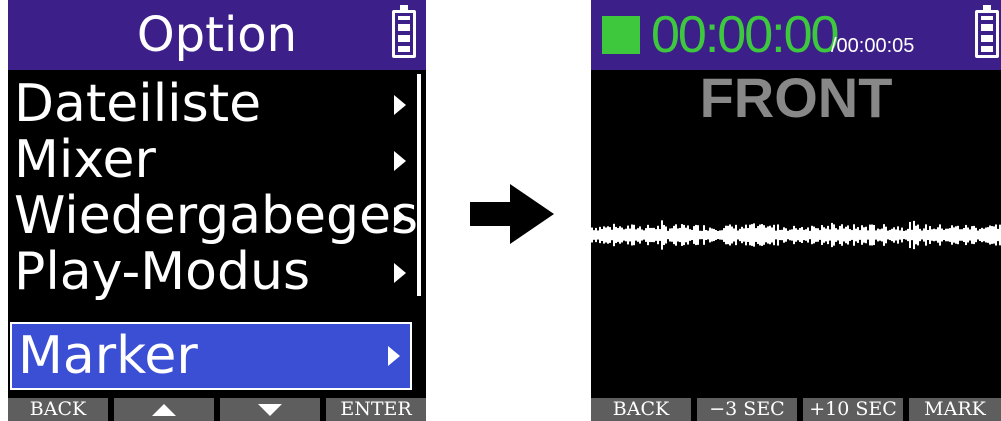 Image resolution: width=1001 pixels, height=421 pixels. I want to click on mark-softkey: MARK, so click(955, 409).